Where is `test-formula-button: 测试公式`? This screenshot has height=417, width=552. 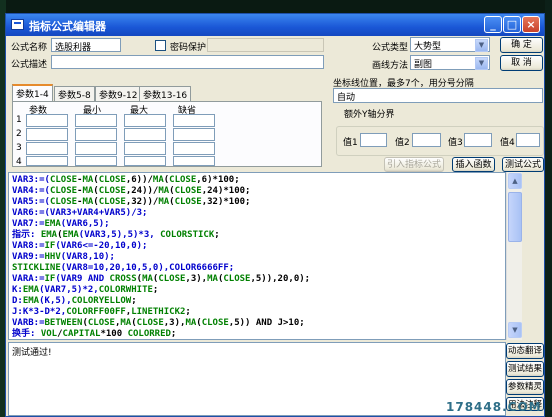 test-formula-button: 测试公式 is located at coordinates (523, 164).